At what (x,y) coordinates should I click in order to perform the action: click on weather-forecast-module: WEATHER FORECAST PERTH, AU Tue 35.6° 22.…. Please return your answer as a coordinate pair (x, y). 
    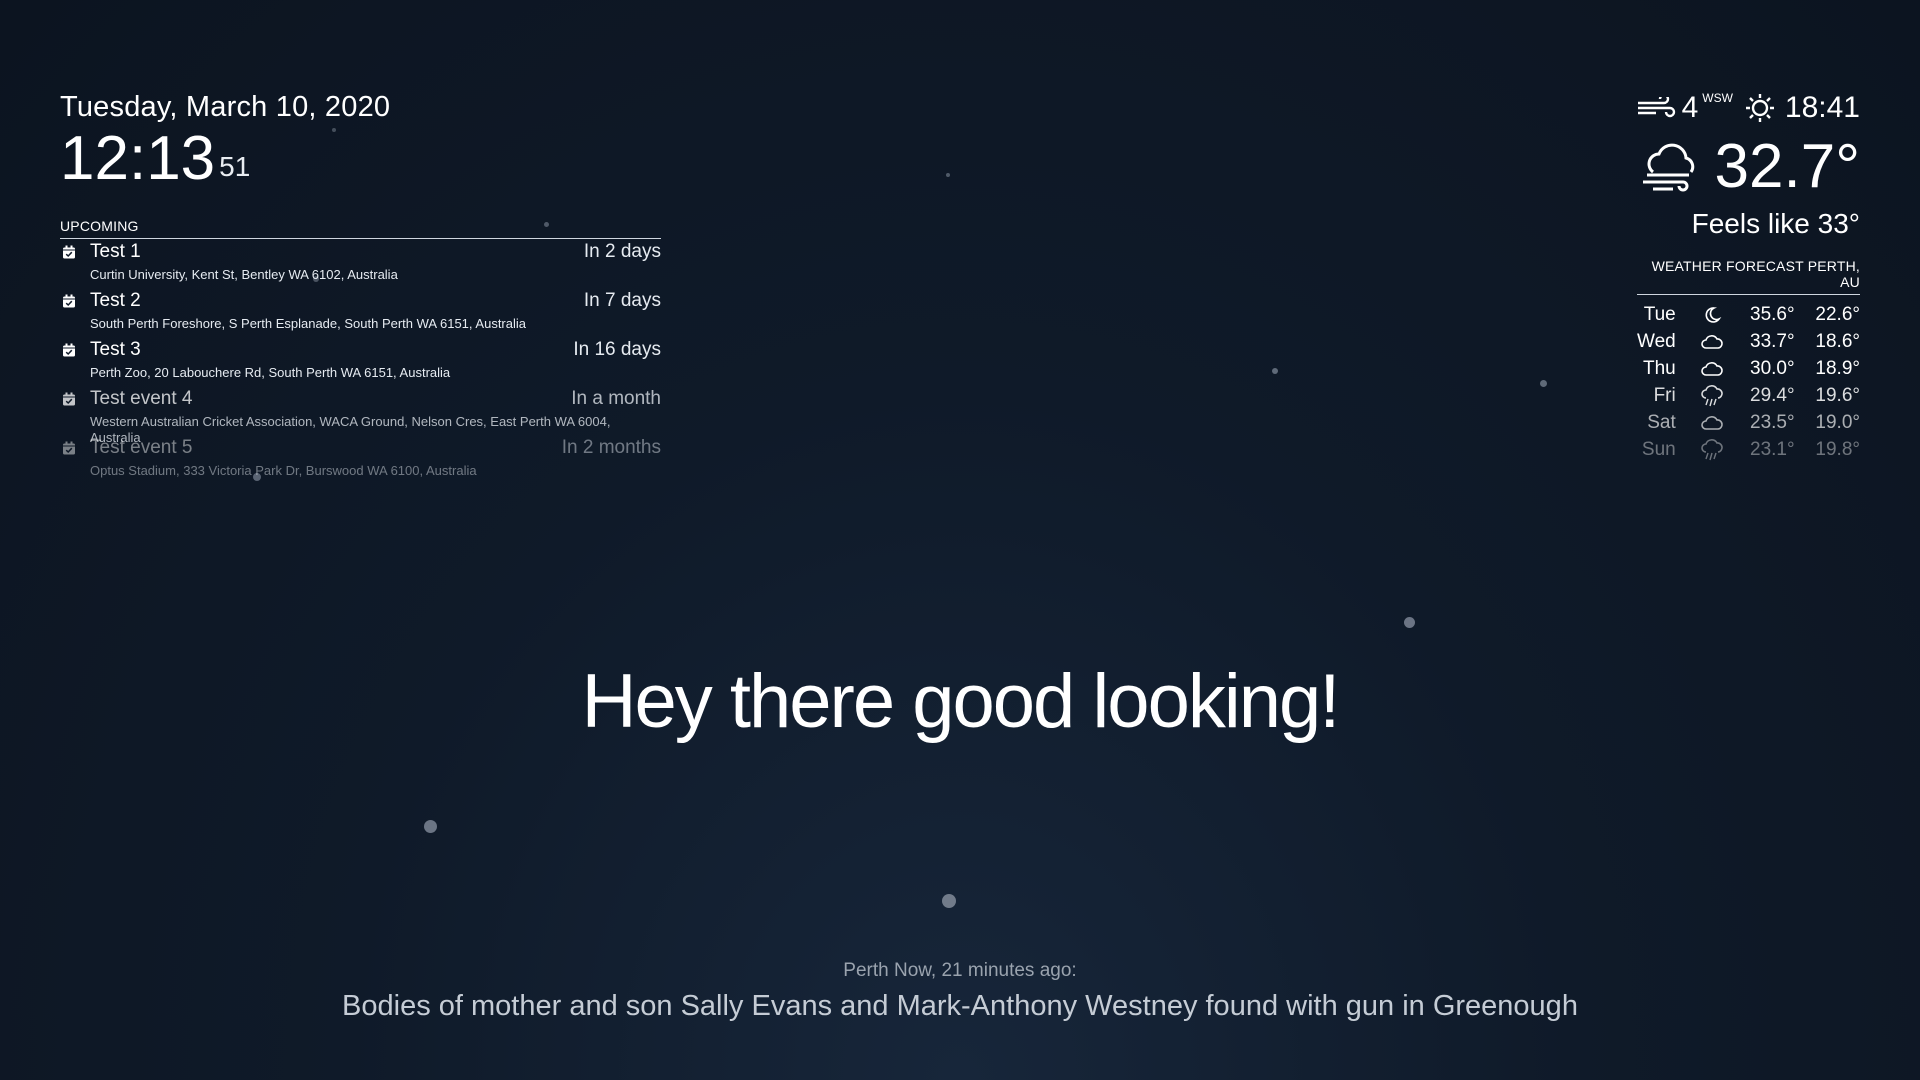
    Looking at the image, I should click on (1748, 360).